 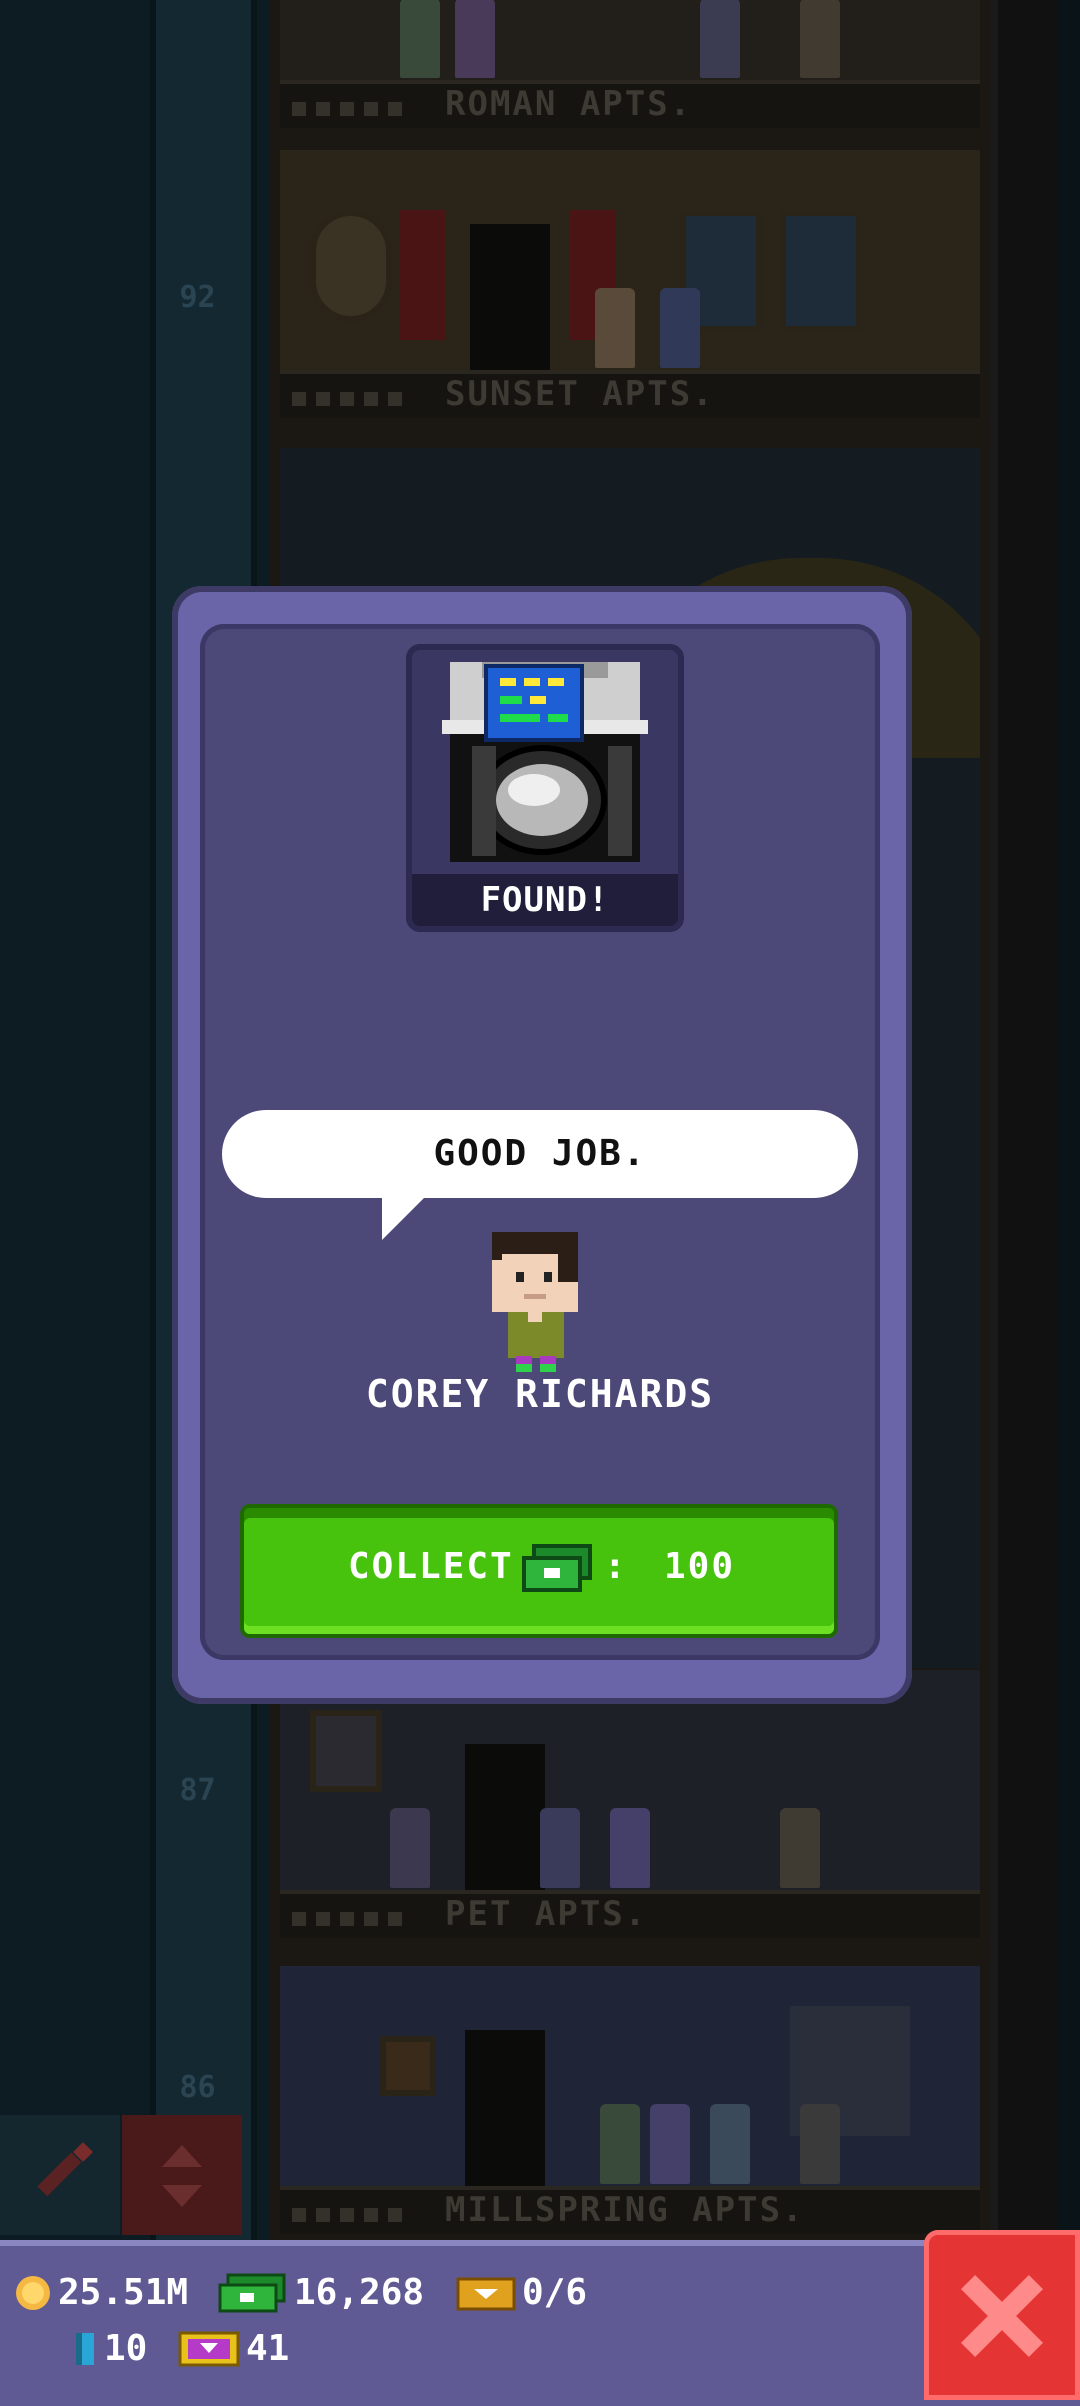 What do you see at coordinates (569, 104) in the screenshot?
I see `floor-name: ROMAN APTS.` at bounding box center [569, 104].